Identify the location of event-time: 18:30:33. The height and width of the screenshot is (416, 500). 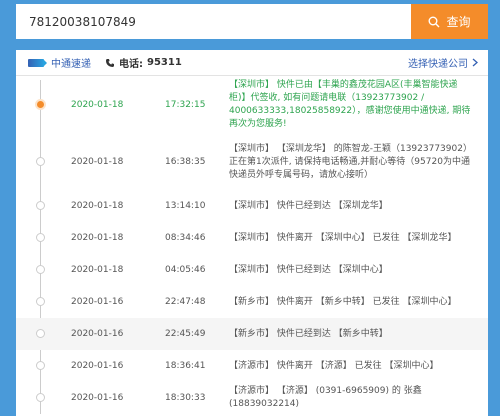
(185, 398).